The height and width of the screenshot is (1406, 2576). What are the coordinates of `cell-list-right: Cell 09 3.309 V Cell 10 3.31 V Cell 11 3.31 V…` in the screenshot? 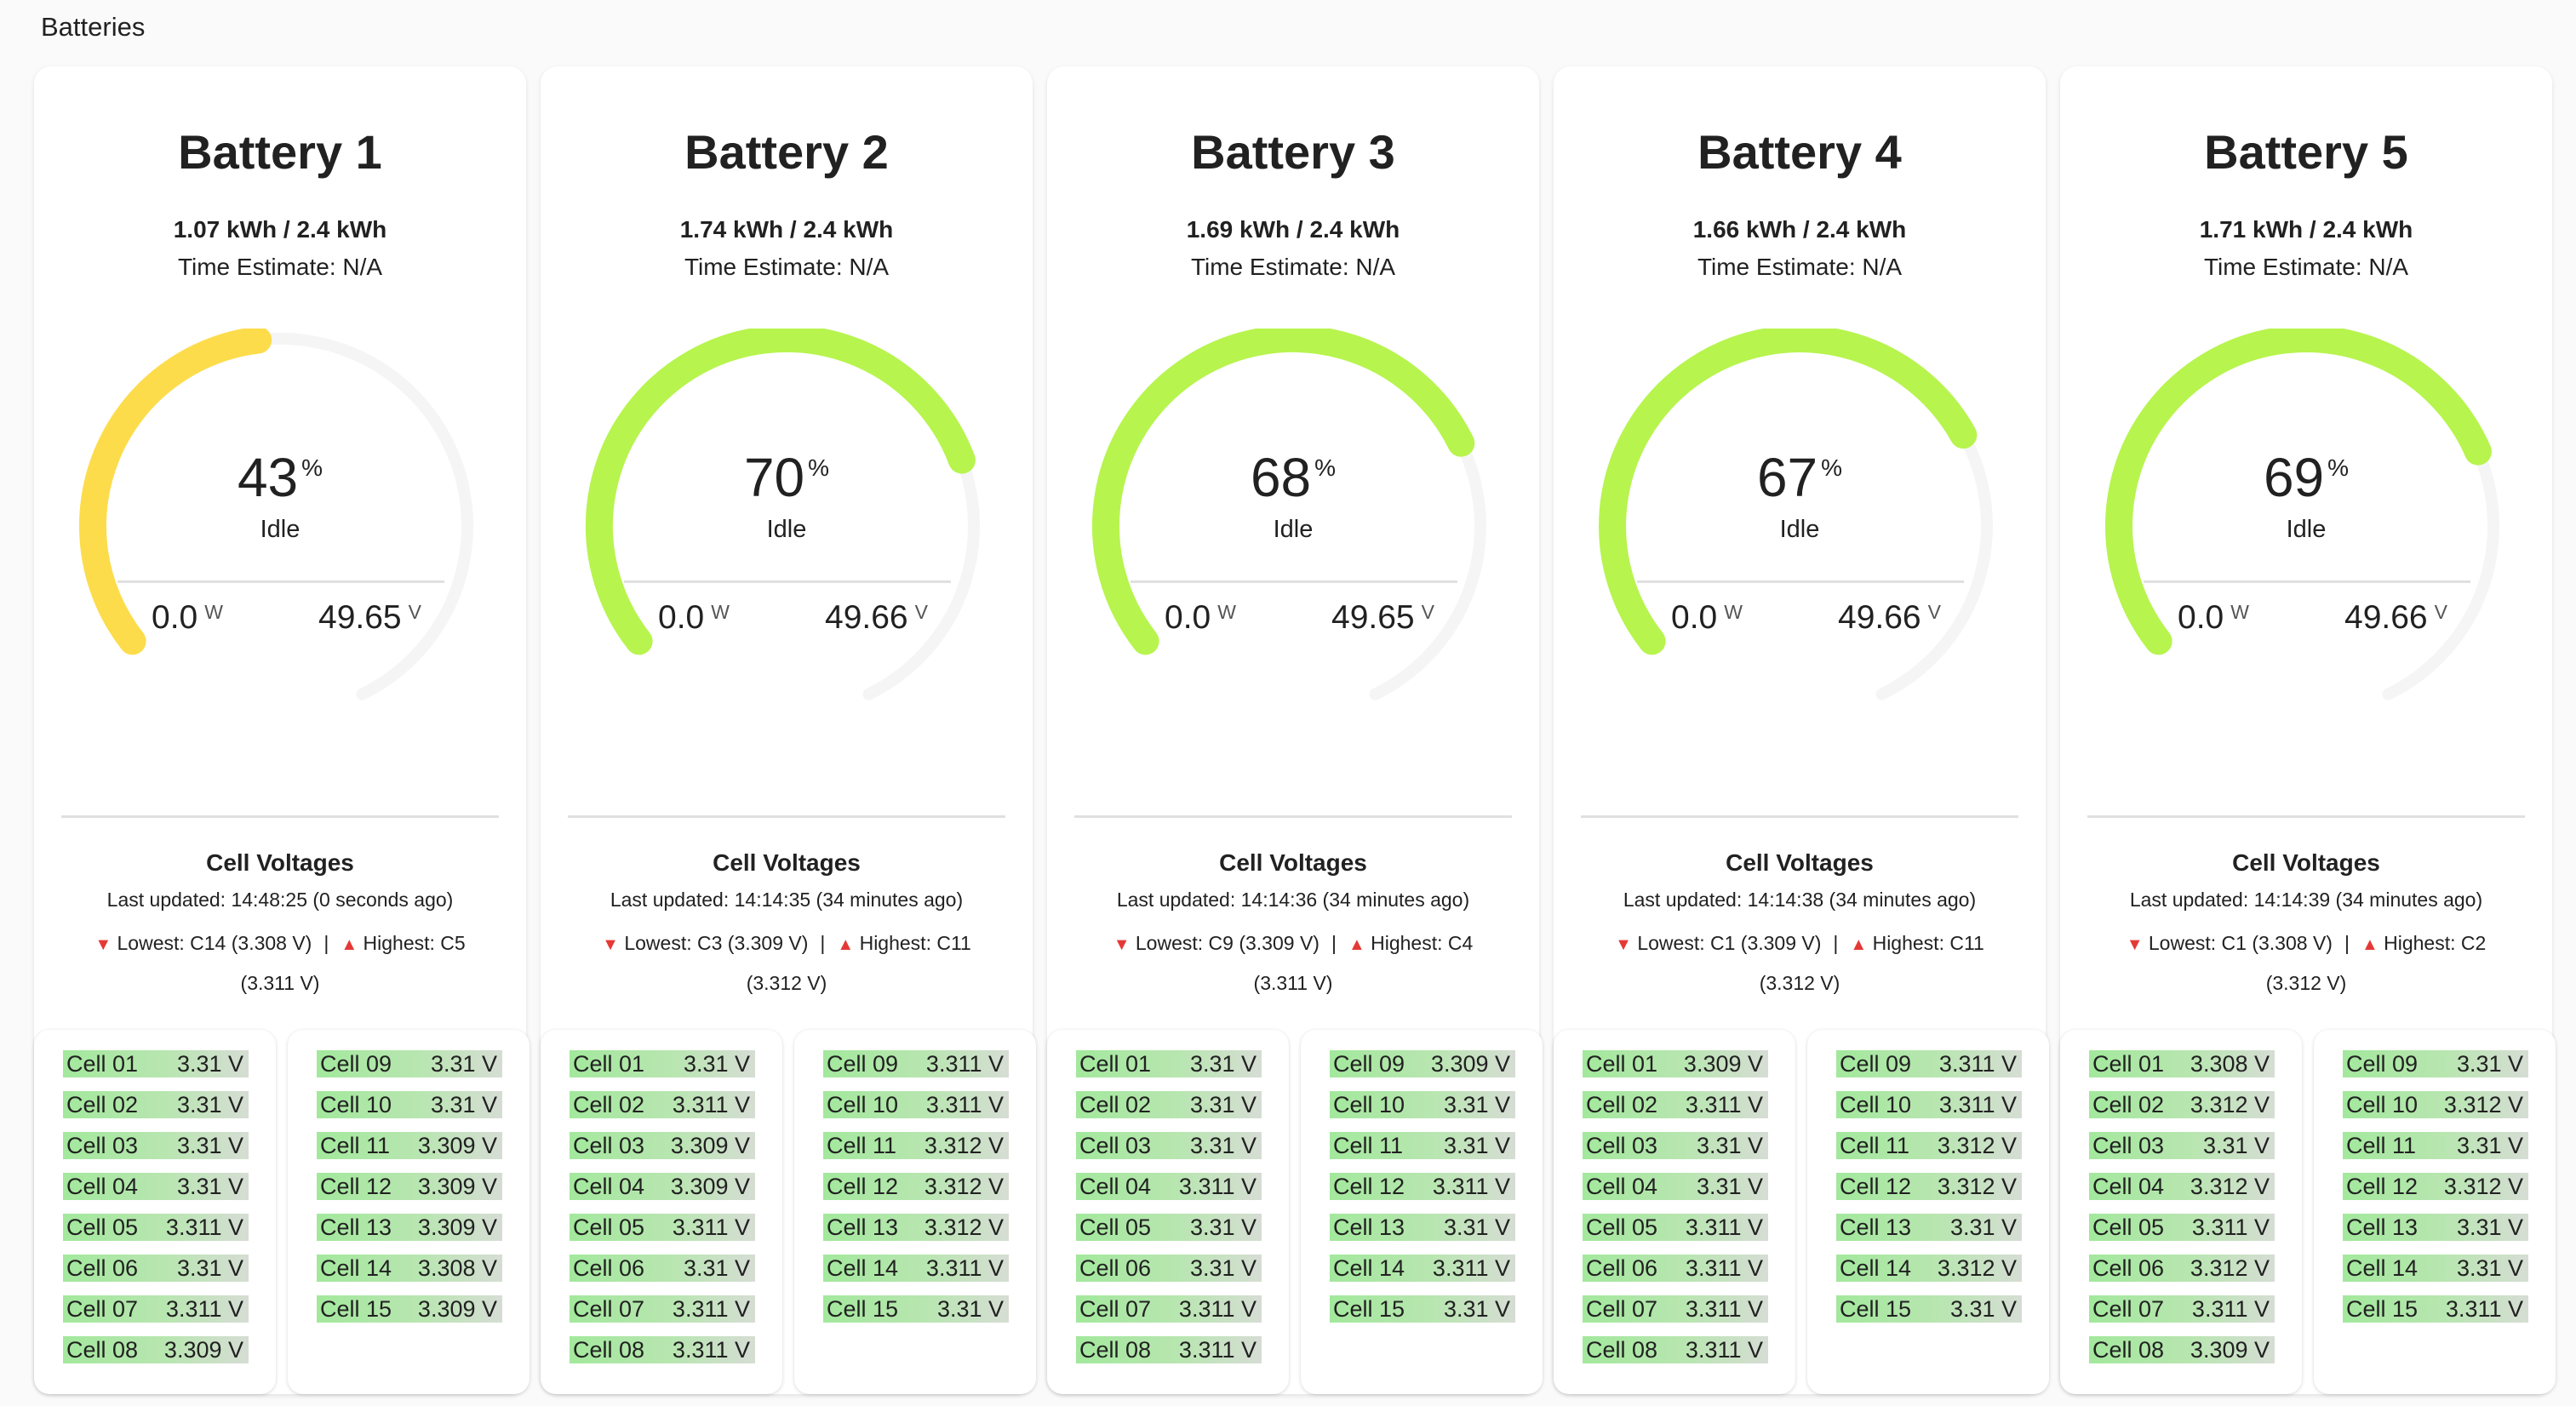 It's located at (1422, 1212).